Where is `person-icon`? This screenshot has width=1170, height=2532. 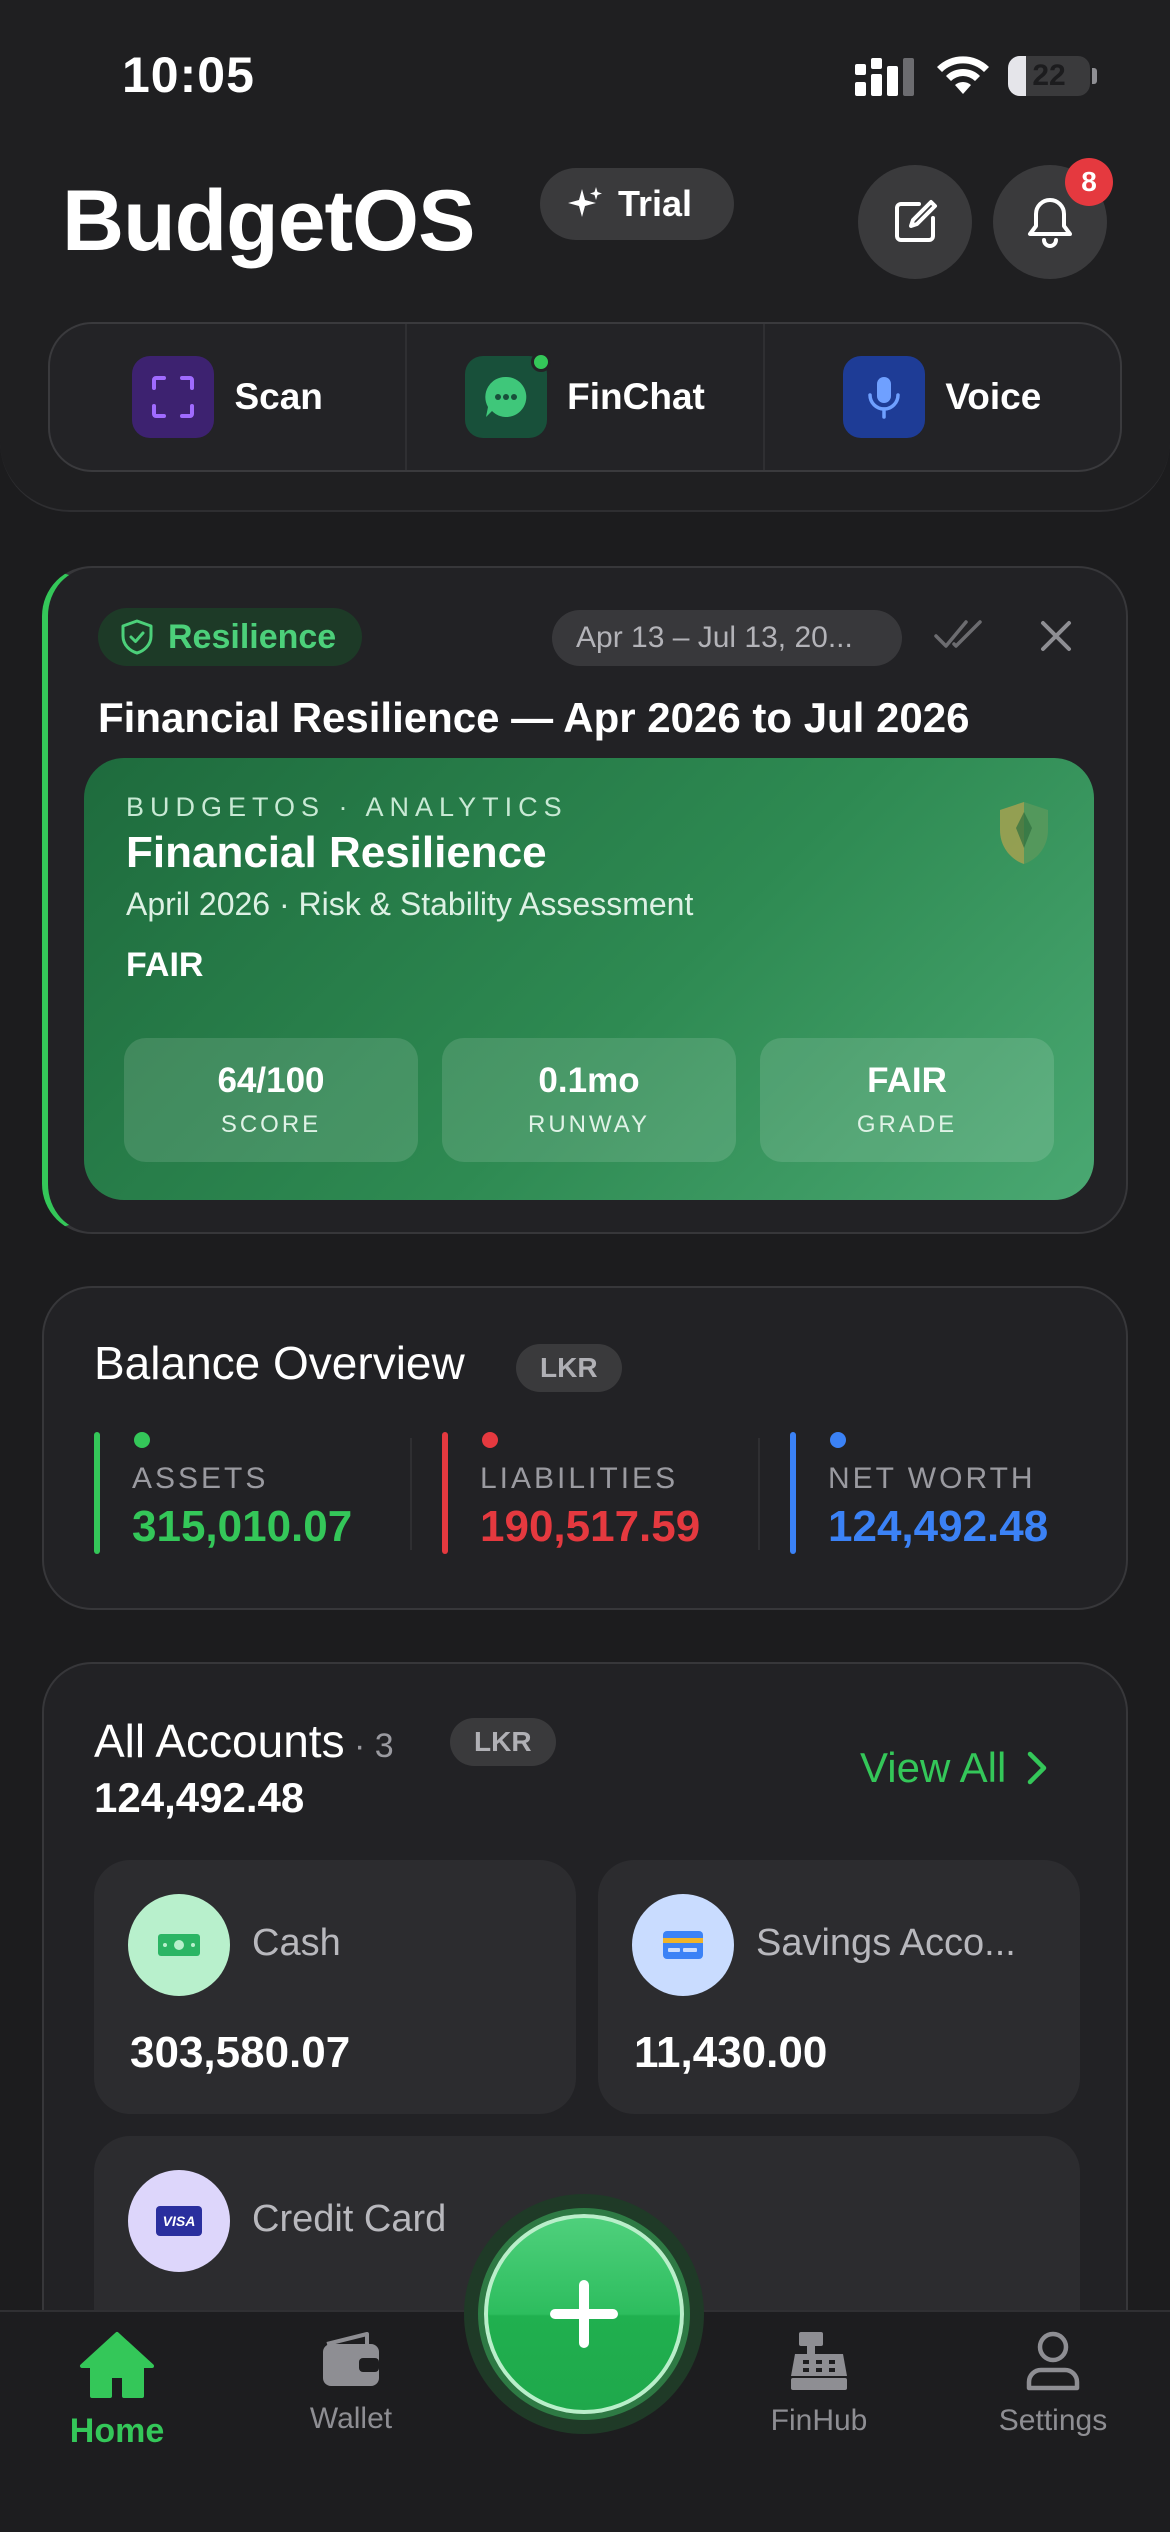 person-icon is located at coordinates (1053, 2361).